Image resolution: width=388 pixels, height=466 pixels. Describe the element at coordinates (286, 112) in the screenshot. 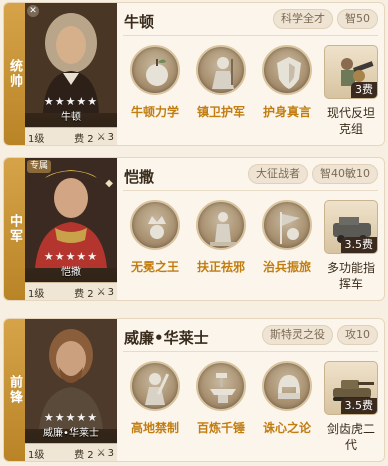

I see `skill-name: 护身真言` at that location.